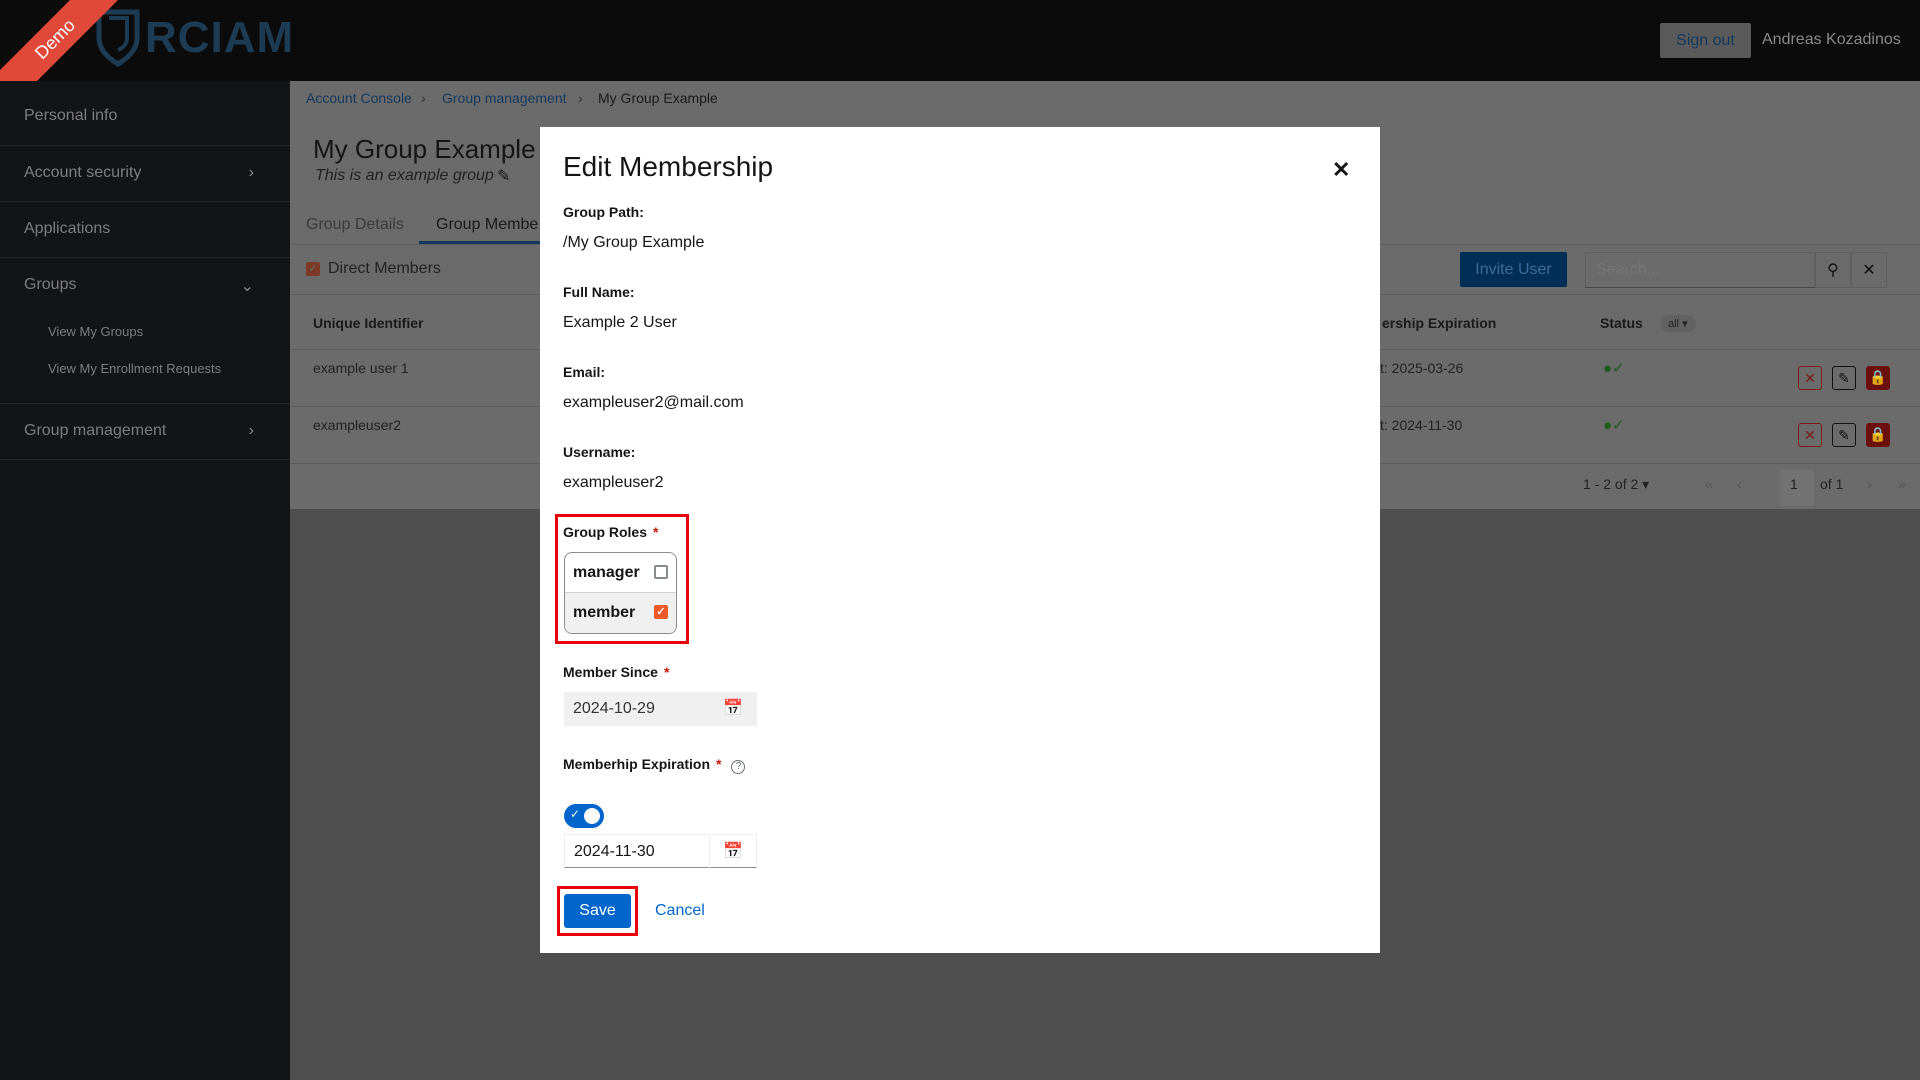  Describe the element at coordinates (637, 764) in the screenshot. I see `label-text: Memberhip Expiration` at that location.